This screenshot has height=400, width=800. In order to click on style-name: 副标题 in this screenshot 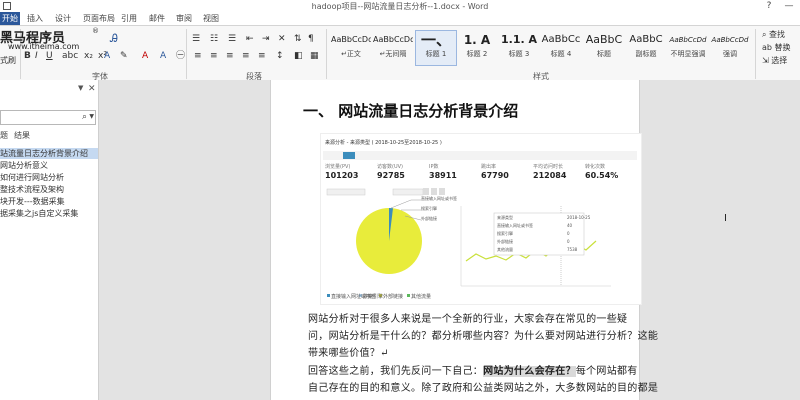, I will do `click(646, 54)`.